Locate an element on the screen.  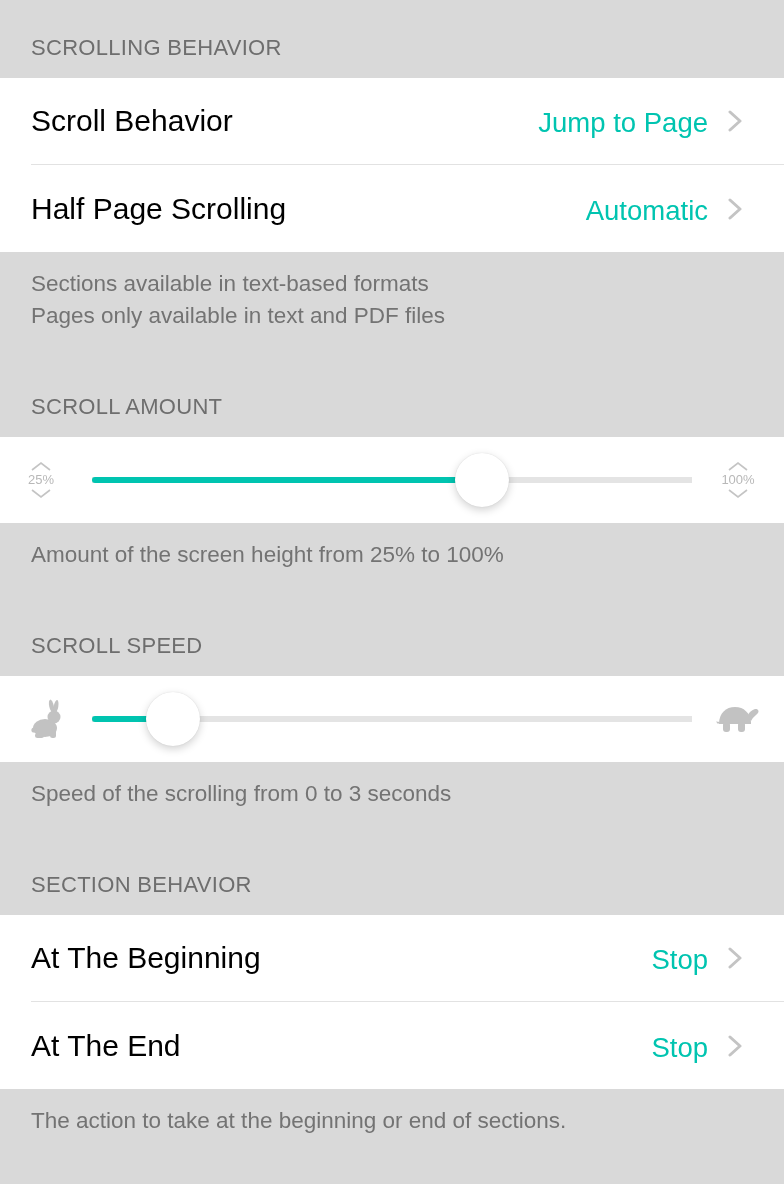
row-value: Jump to Page is located at coordinates (623, 122).